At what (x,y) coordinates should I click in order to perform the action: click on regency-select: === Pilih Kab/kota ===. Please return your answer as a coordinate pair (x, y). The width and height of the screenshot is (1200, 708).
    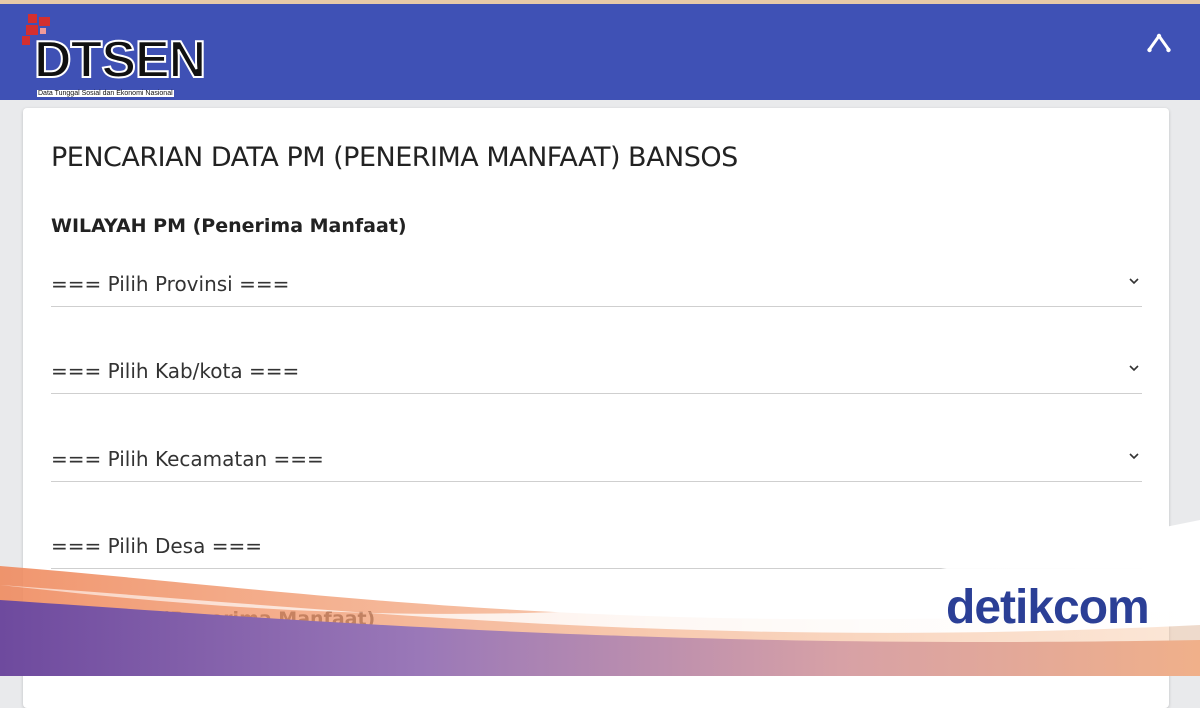
    Looking at the image, I should click on (596, 371).